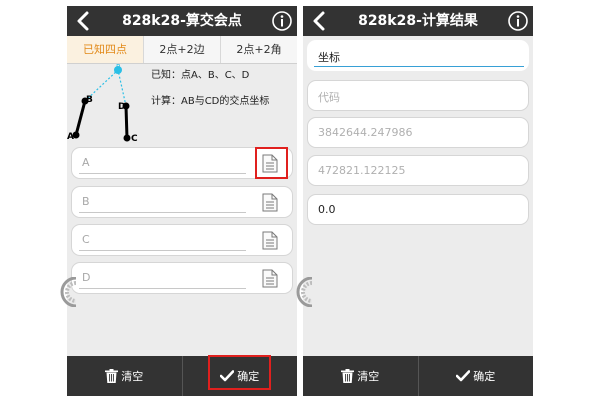  I want to click on tab-two-points-two-angles: 2点+2角, so click(259, 49).